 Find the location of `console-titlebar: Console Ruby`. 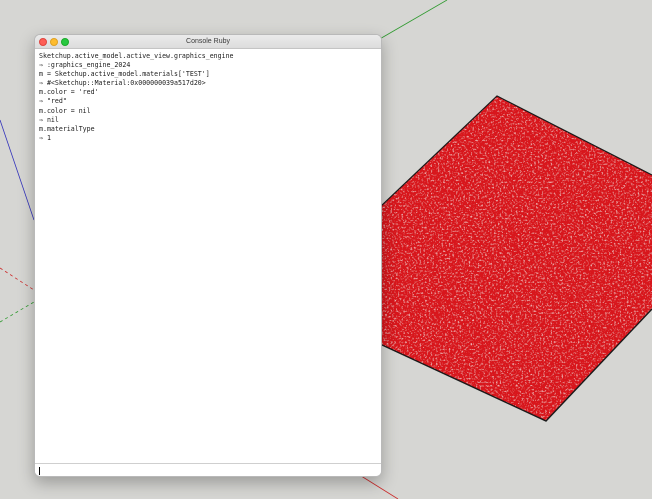

console-titlebar: Console Ruby is located at coordinates (208, 42).